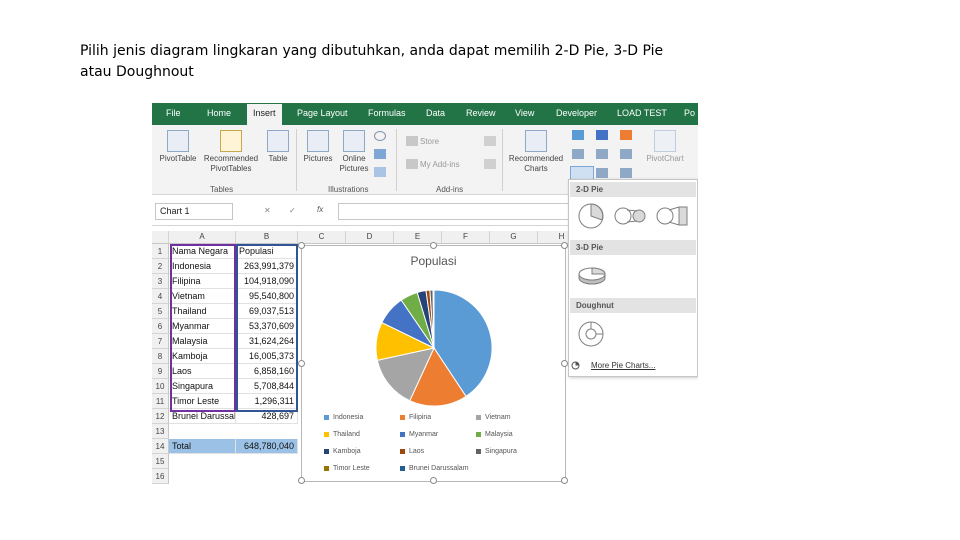 The width and height of the screenshot is (960, 540). I want to click on pivotchart-button: PivotChart, so click(665, 147).